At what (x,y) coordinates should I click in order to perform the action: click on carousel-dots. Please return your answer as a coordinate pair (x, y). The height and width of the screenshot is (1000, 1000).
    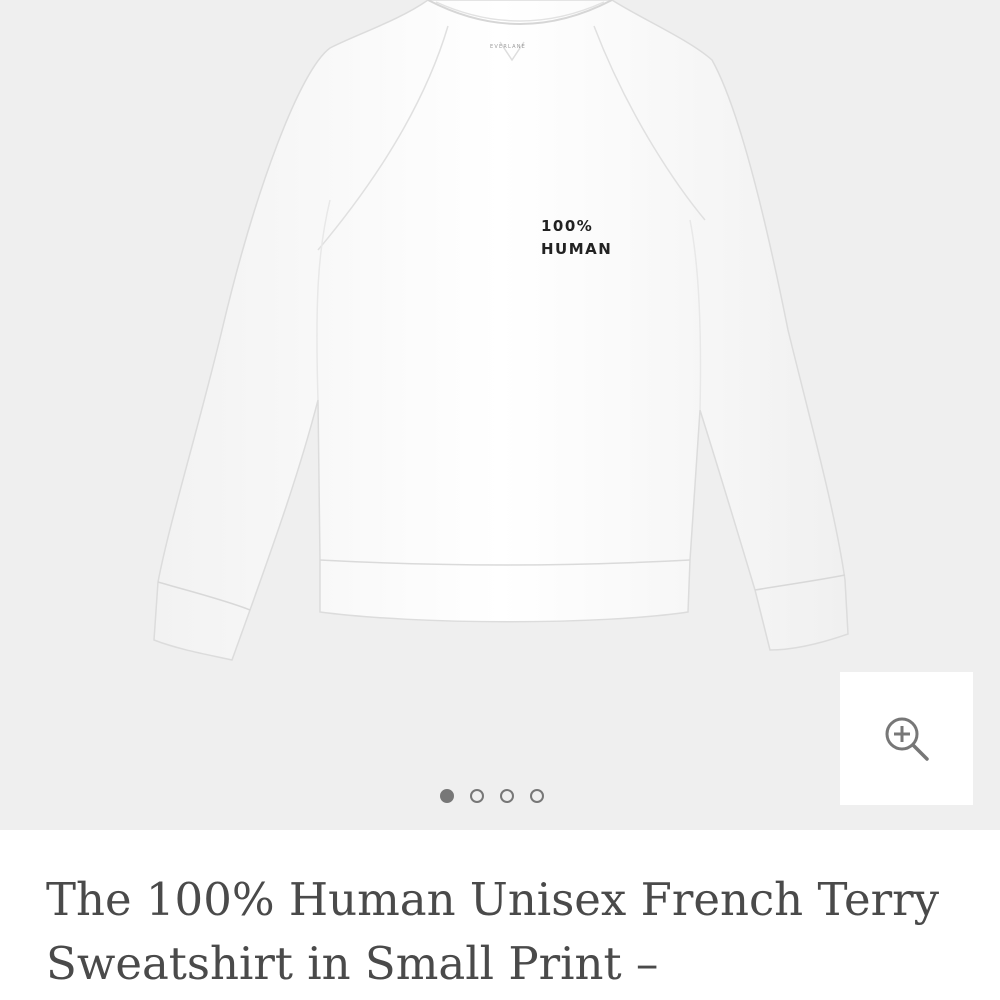
    Looking at the image, I should click on (492, 796).